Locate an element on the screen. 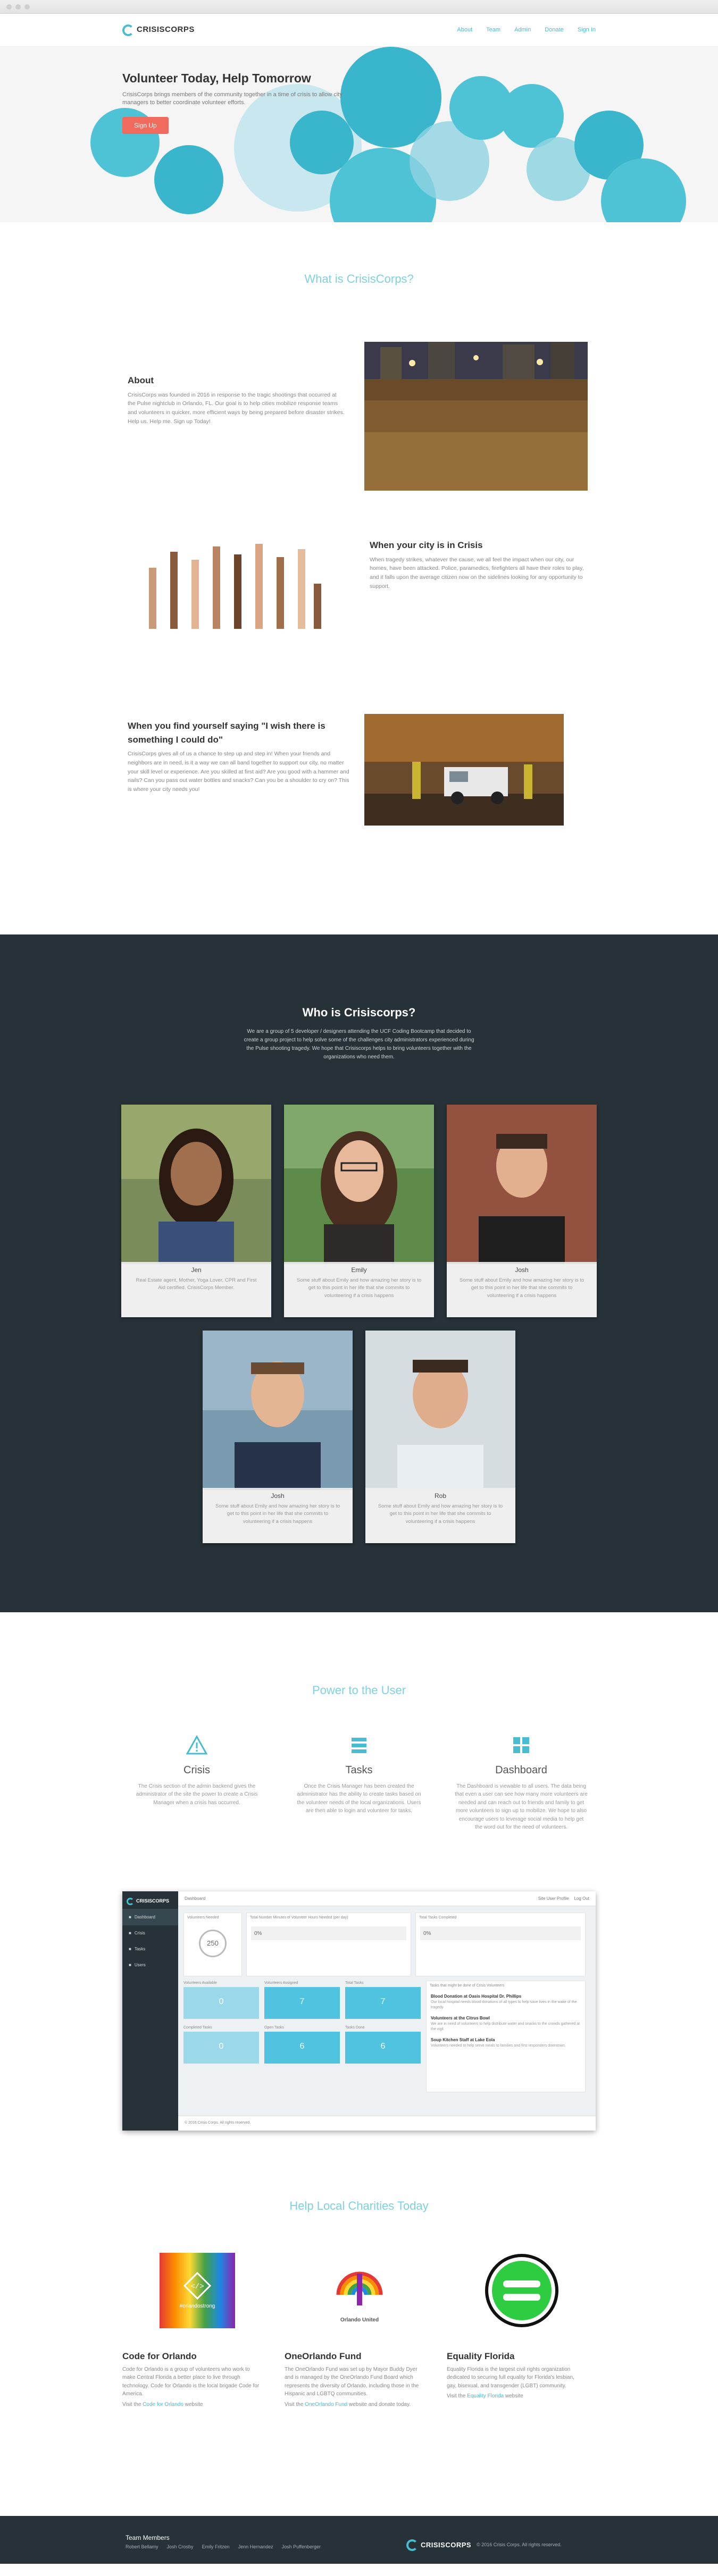 Image resolution: width=718 pixels, height=2576 pixels. orlando-united-logo: Orlando United is located at coordinates (359, 2290).